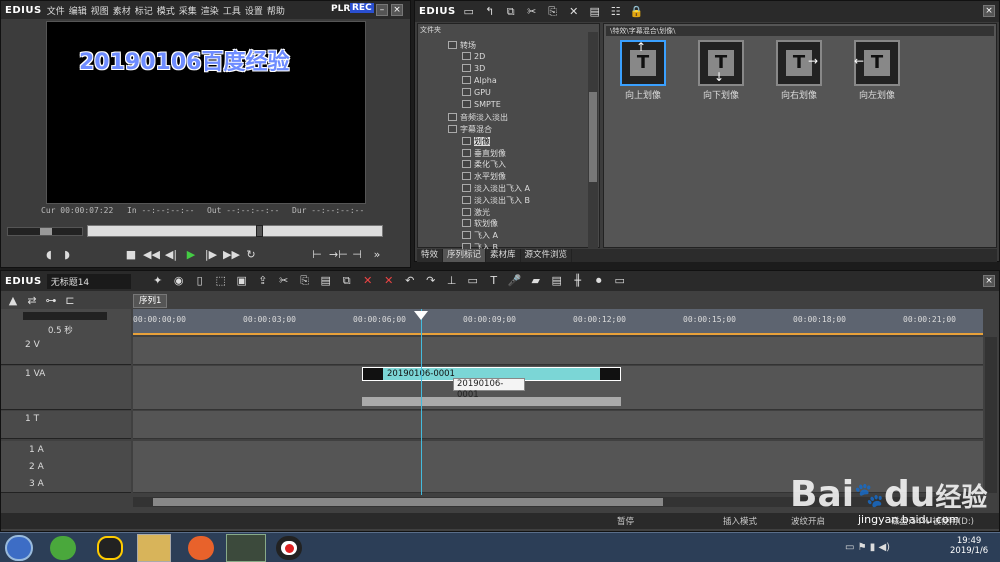 The width and height of the screenshot is (1000, 562). What do you see at coordinates (799, 63) in the screenshot?
I see `effect-thumb: T →` at bounding box center [799, 63].